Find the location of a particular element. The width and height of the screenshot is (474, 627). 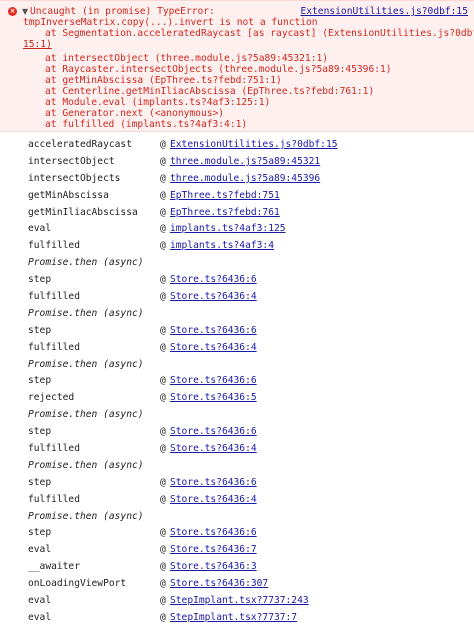

stack-frame-row: eval @ Store.ts?6436:7 is located at coordinates (237, 550).